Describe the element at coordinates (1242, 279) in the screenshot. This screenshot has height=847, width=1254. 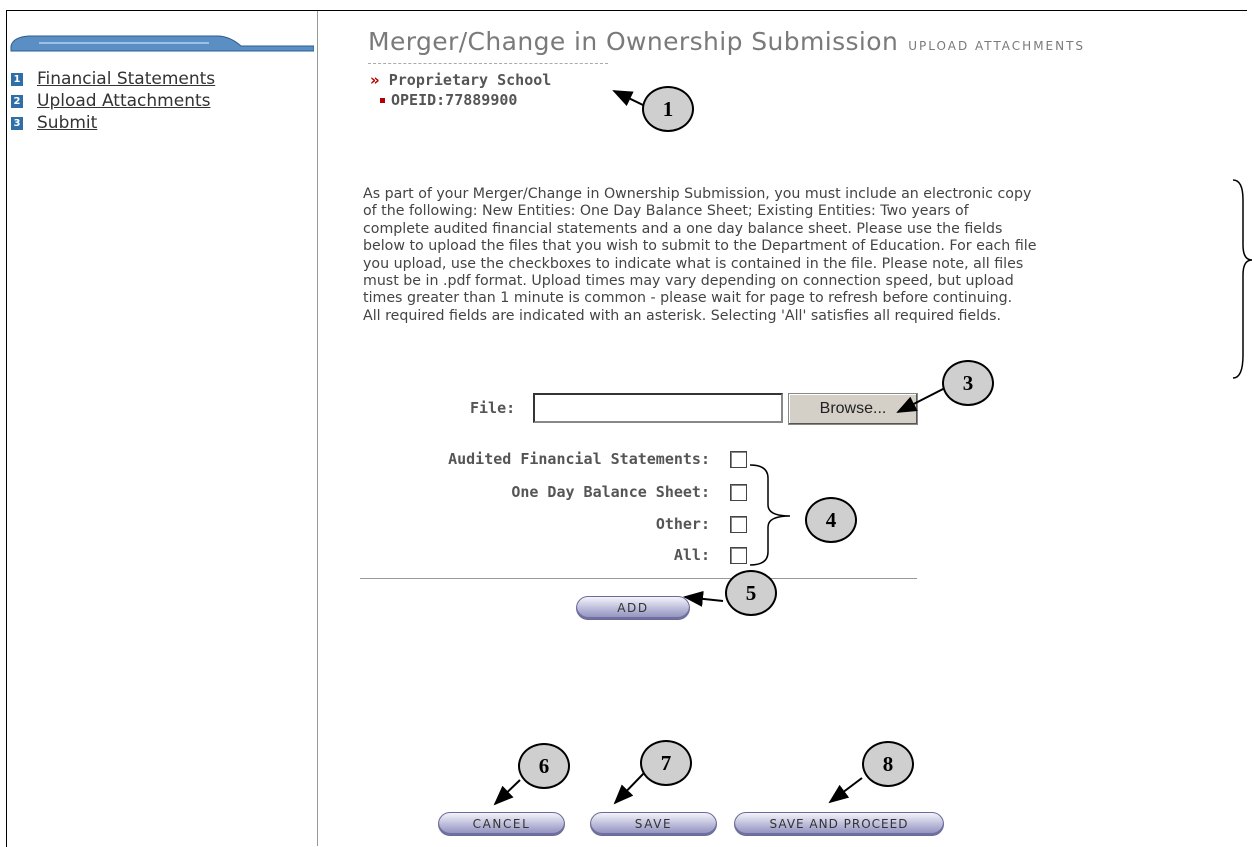
I see `instructions-brace` at that location.